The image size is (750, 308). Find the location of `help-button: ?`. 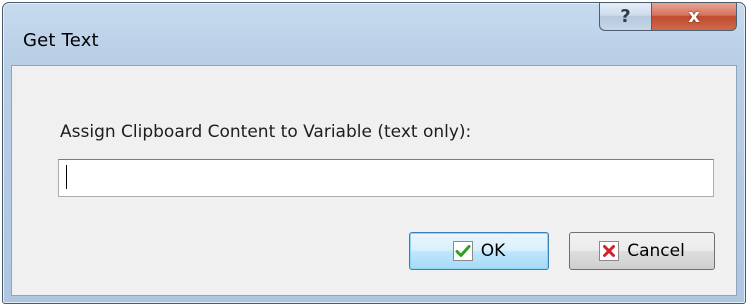

help-button: ? is located at coordinates (625, 17).